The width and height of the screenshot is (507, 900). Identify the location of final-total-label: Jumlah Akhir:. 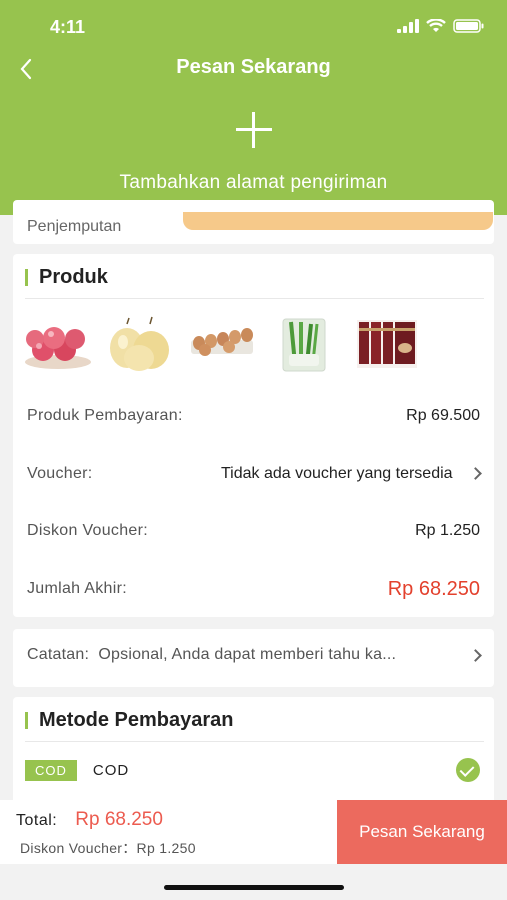
(77, 588).